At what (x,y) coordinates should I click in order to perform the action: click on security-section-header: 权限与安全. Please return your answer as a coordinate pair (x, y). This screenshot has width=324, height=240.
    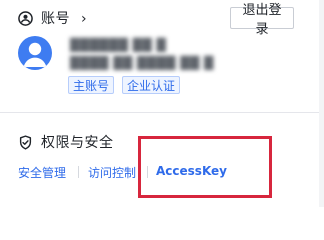
    Looking at the image, I should click on (66, 142).